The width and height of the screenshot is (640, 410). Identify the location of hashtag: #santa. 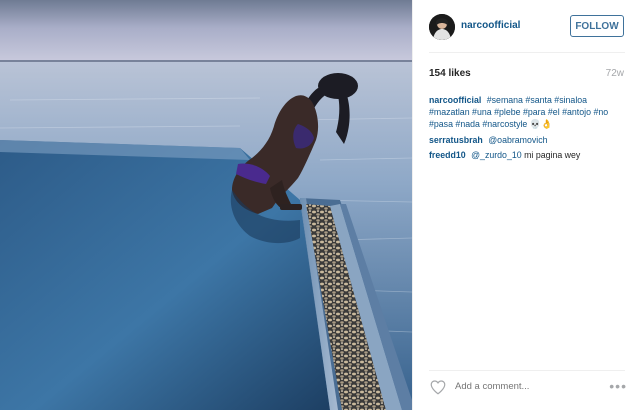
(538, 100).